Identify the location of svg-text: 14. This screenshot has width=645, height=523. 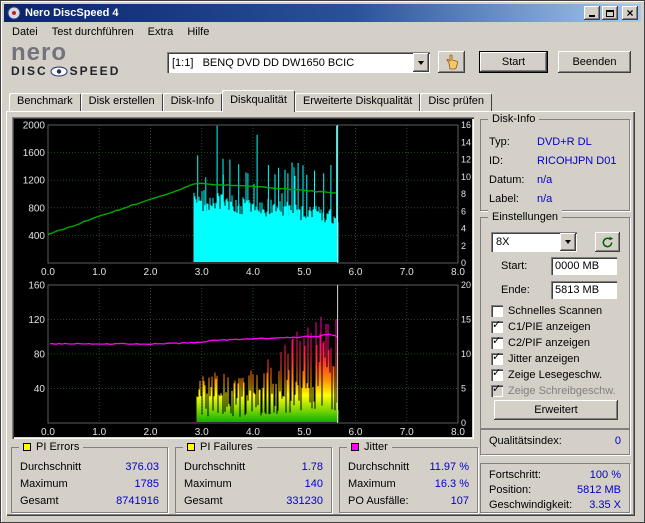
(466, 142).